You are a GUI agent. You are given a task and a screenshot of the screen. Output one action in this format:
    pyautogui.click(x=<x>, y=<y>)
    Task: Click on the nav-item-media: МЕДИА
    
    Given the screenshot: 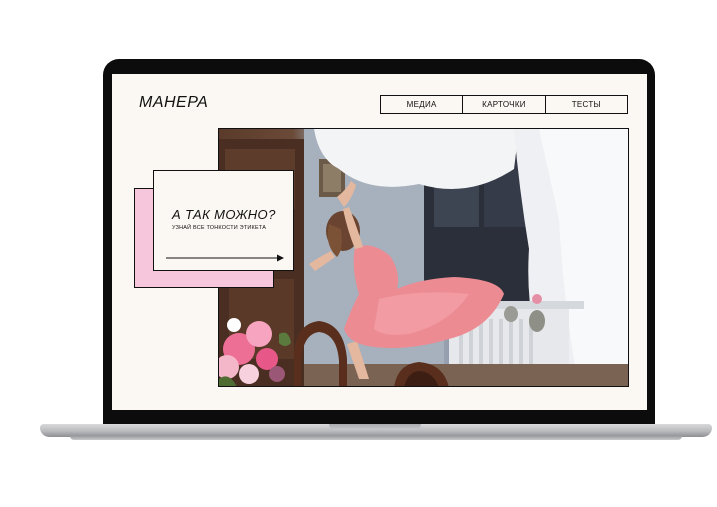 What is the action you would take?
    pyautogui.click(x=421, y=104)
    